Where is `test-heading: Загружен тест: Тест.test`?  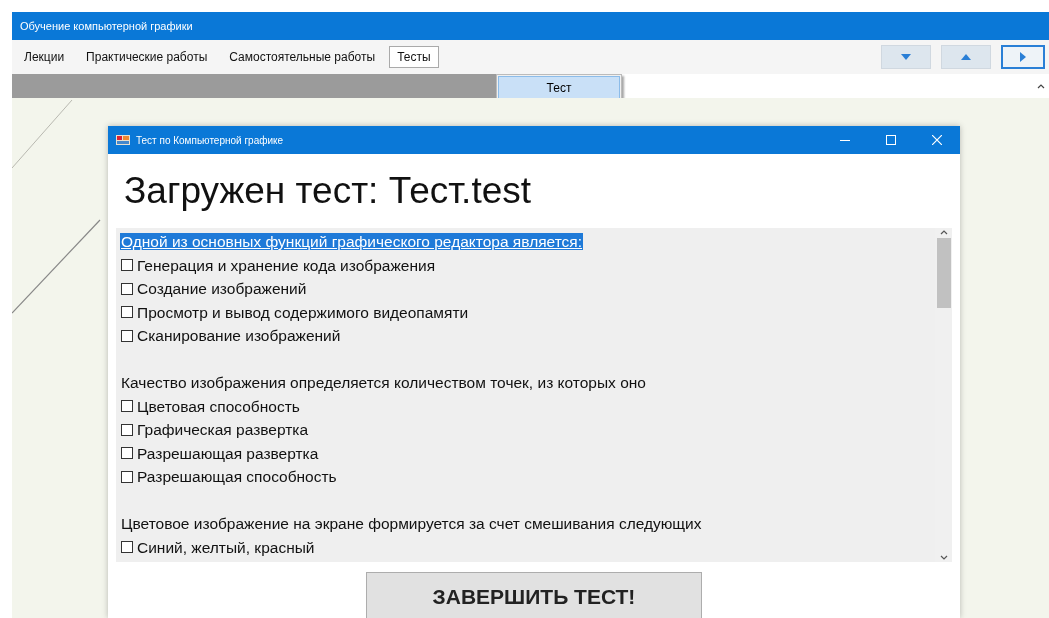 test-heading: Загружен тест: Тест.test is located at coordinates (328, 191).